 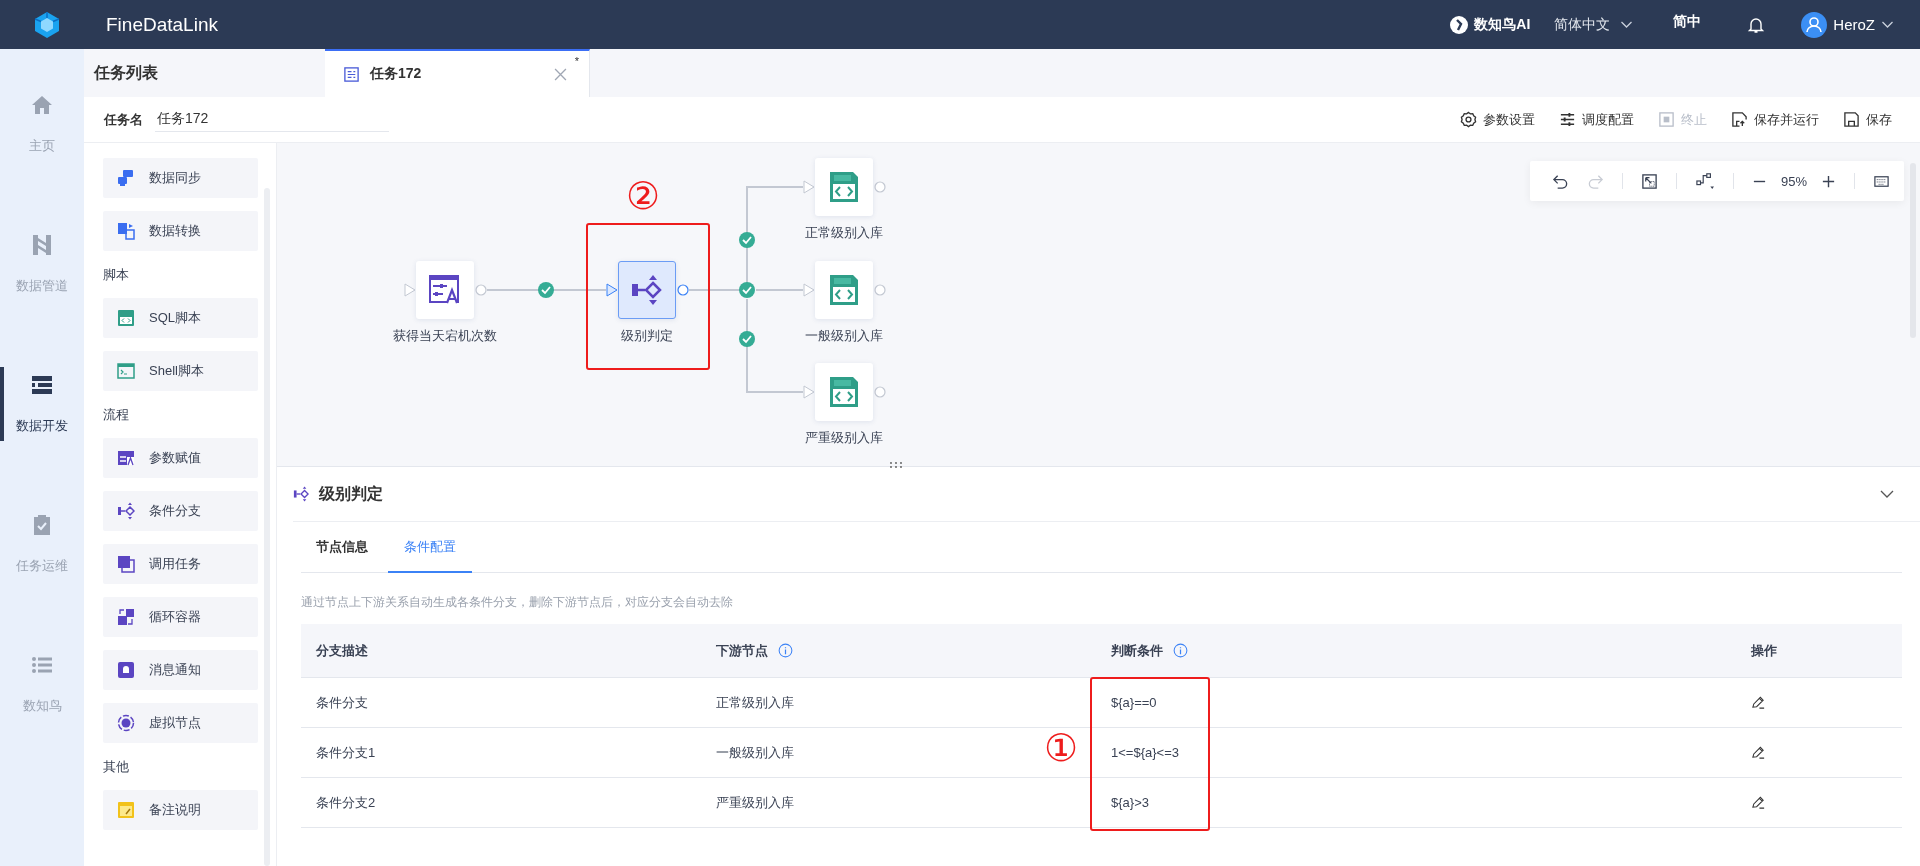 I want to click on column-header: 分支描述, so click(x=342, y=650).